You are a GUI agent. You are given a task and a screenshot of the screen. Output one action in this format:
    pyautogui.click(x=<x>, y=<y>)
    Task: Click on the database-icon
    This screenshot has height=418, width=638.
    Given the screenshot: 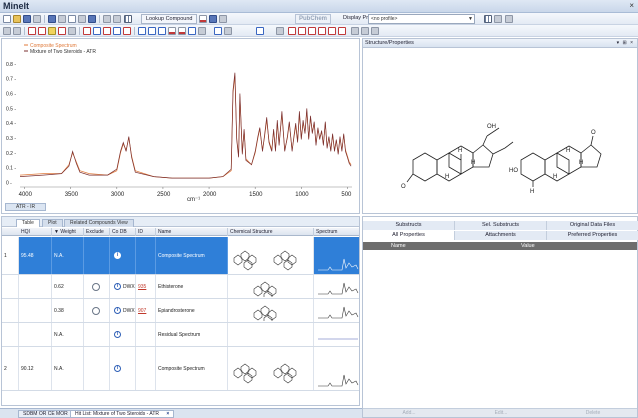 What is the action you would take?
    pyautogui.click(x=52, y=19)
    